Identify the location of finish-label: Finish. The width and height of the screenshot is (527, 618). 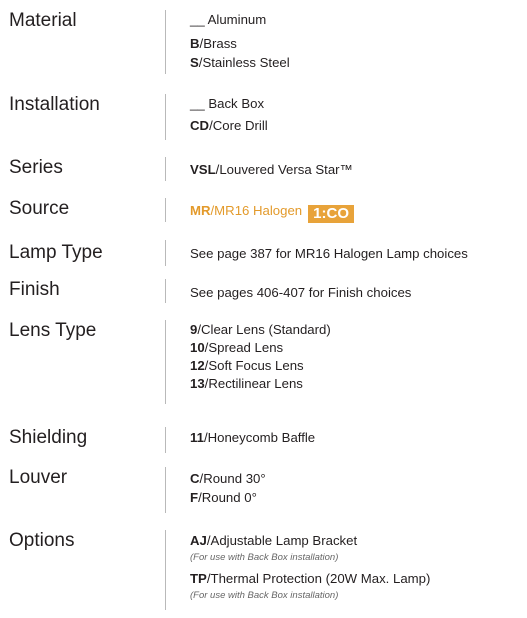
(34, 289).